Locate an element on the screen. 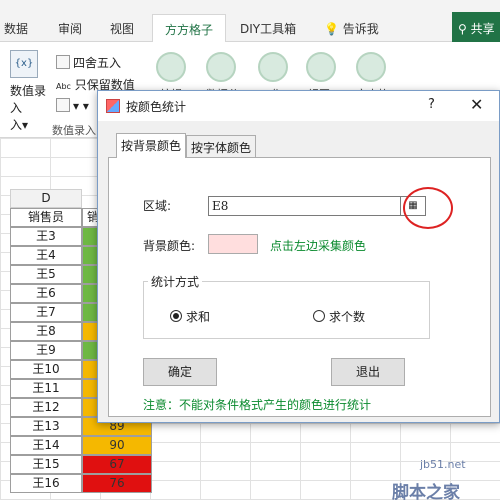 Image resolution: width=500 pixels, height=500 pixels. watermark-brand: 脚本之家 is located at coordinates (426, 491).